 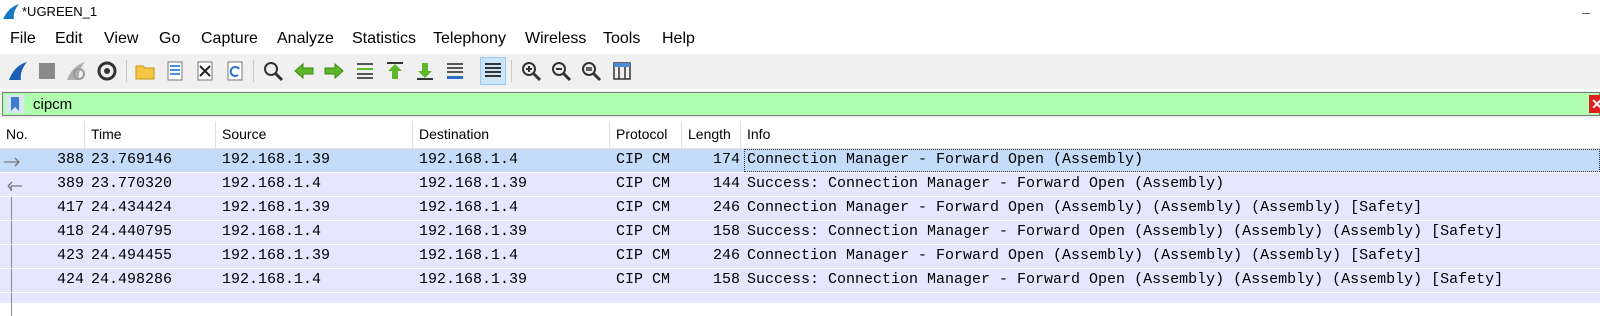 I want to click on packet-length: 144, so click(x=726, y=183).